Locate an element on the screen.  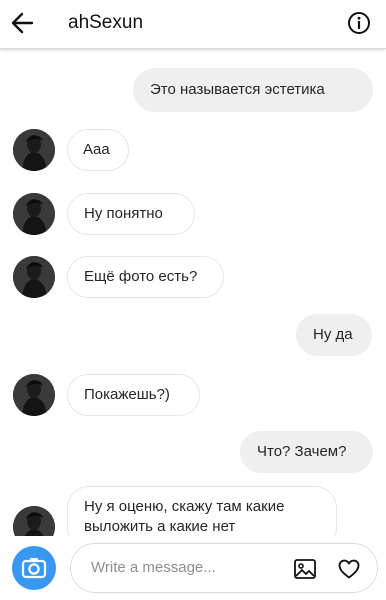
message-bubble-incoming: Ещё фото есть? is located at coordinates (145, 277).